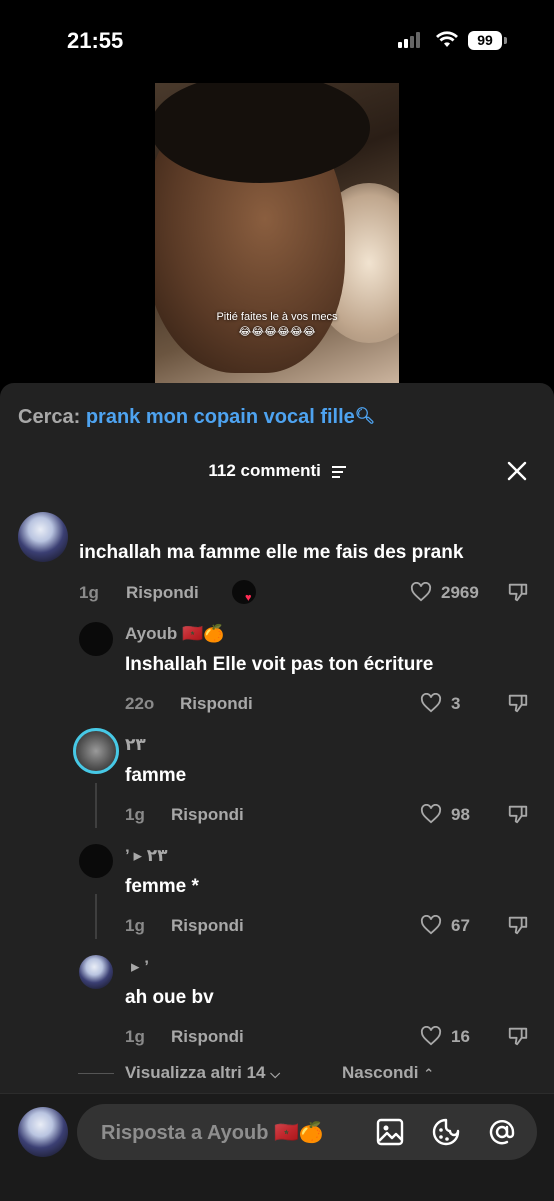  What do you see at coordinates (411, 40) in the screenshot?
I see `signal-icon` at bounding box center [411, 40].